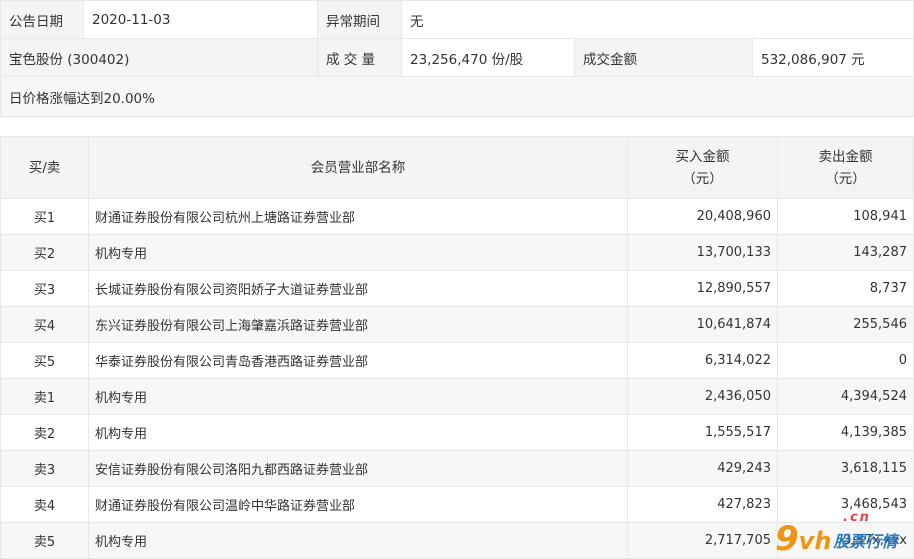  What do you see at coordinates (44, 324) in the screenshot?
I see `row-side: 买4` at bounding box center [44, 324].